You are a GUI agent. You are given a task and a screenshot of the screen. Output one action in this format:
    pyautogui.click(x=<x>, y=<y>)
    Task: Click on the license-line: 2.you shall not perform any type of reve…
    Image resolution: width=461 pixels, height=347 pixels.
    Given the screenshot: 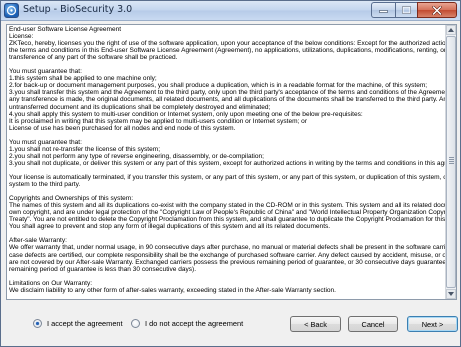 What is the action you would take?
    pyautogui.click(x=136, y=156)
    